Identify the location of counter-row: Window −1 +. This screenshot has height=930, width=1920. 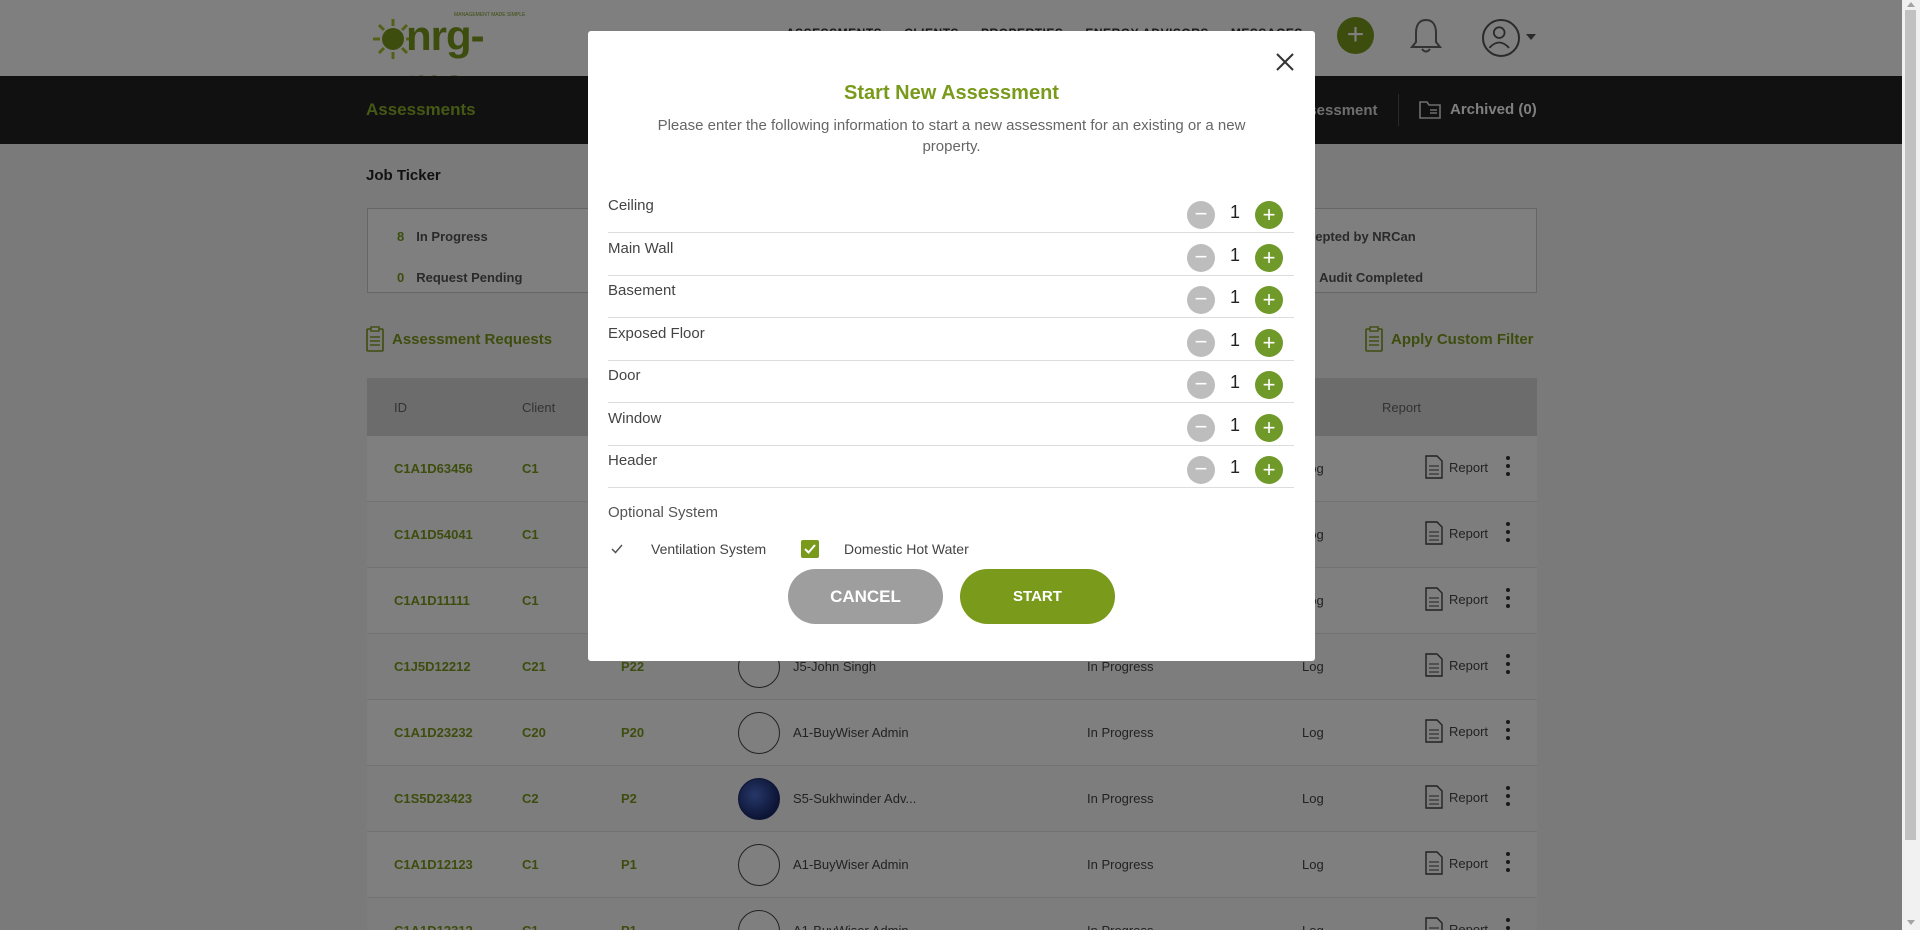
(951, 424).